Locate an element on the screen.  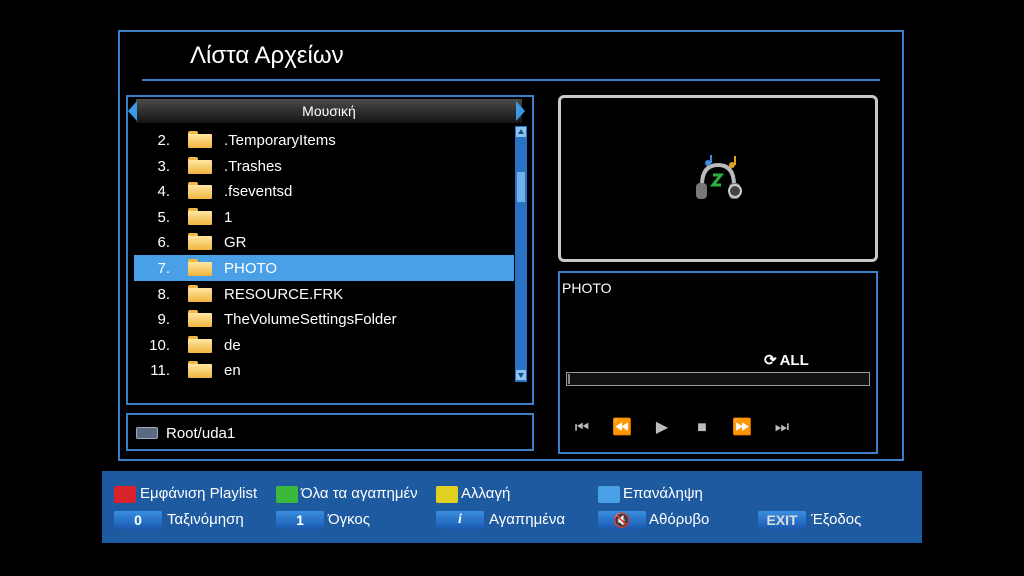
list-item: 7. PHOTO is located at coordinates (324, 267).